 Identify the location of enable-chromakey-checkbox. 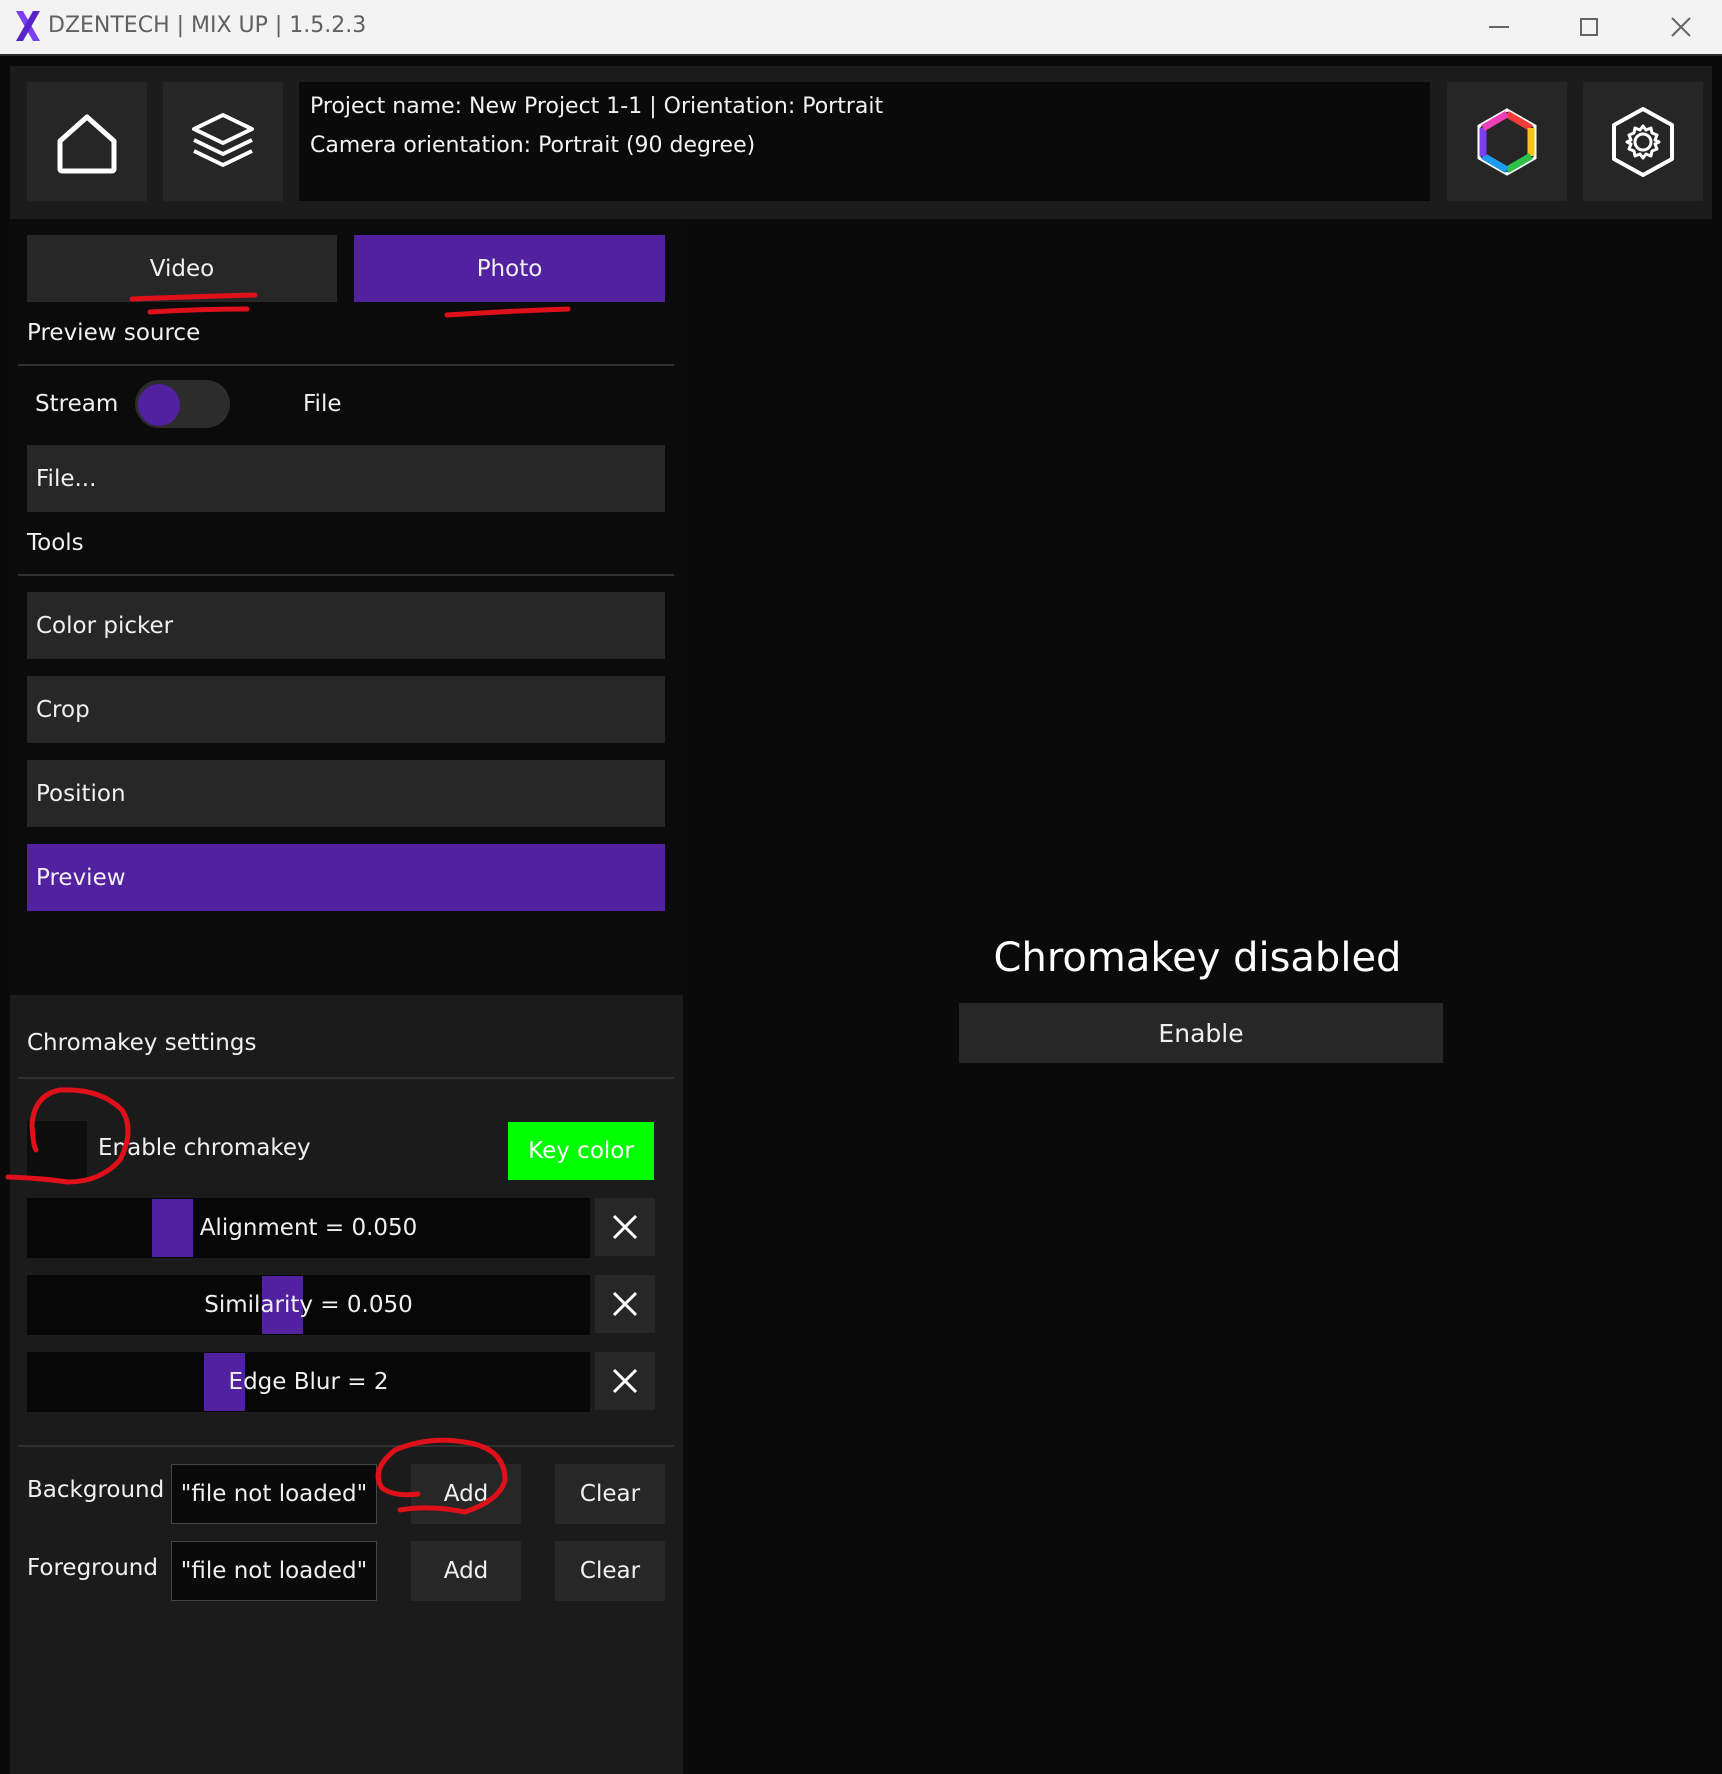
(57, 1151).